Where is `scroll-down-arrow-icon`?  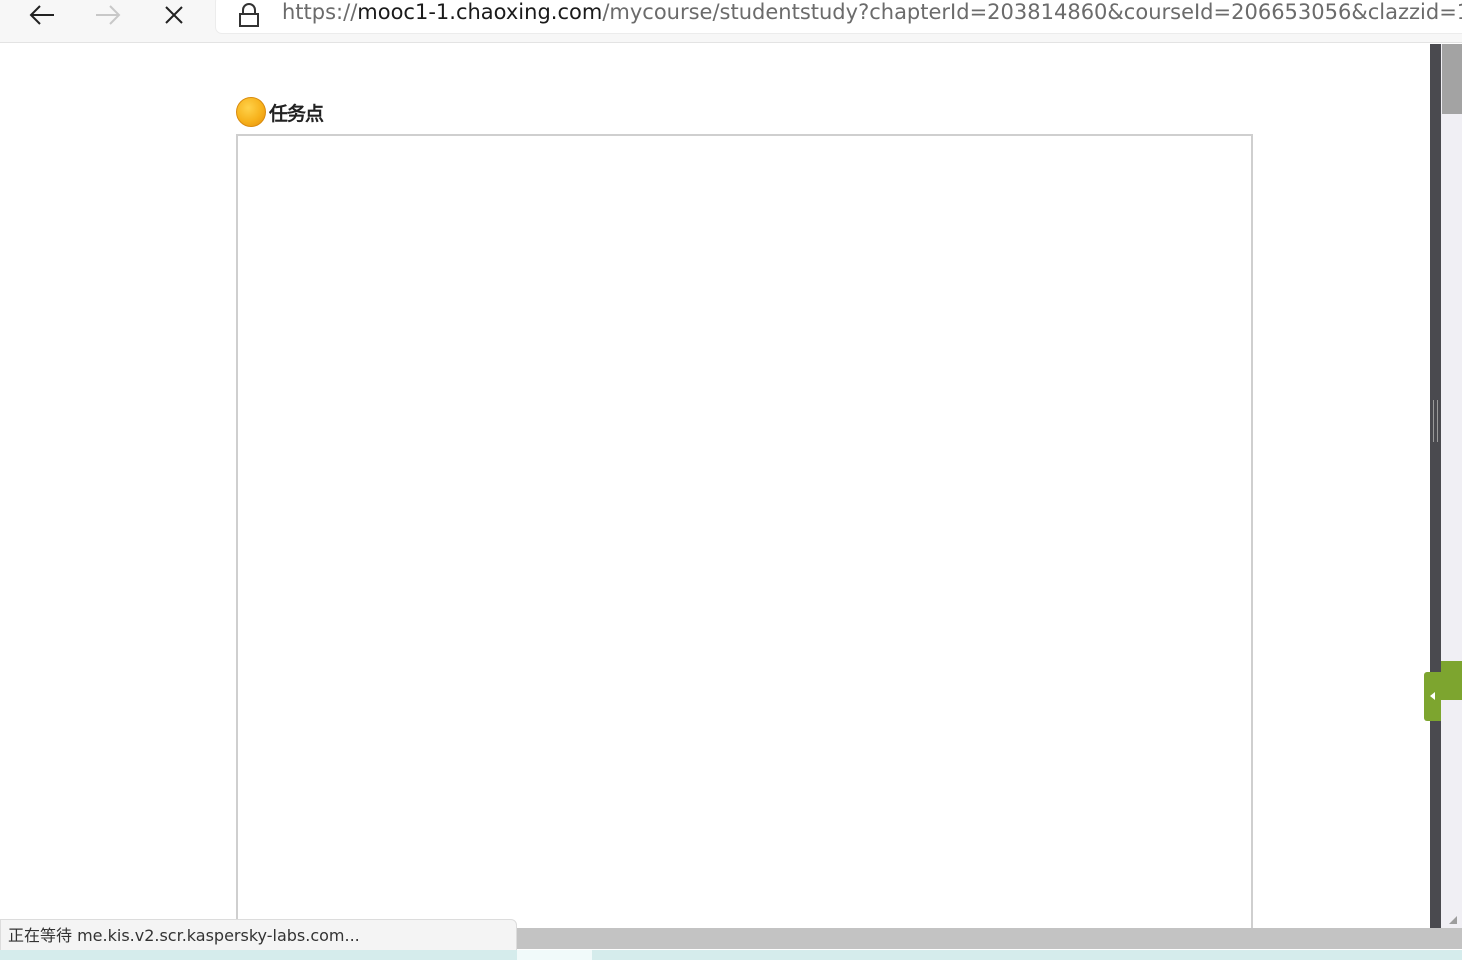
scroll-down-arrow-icon is located at coordinates (1453, 920).